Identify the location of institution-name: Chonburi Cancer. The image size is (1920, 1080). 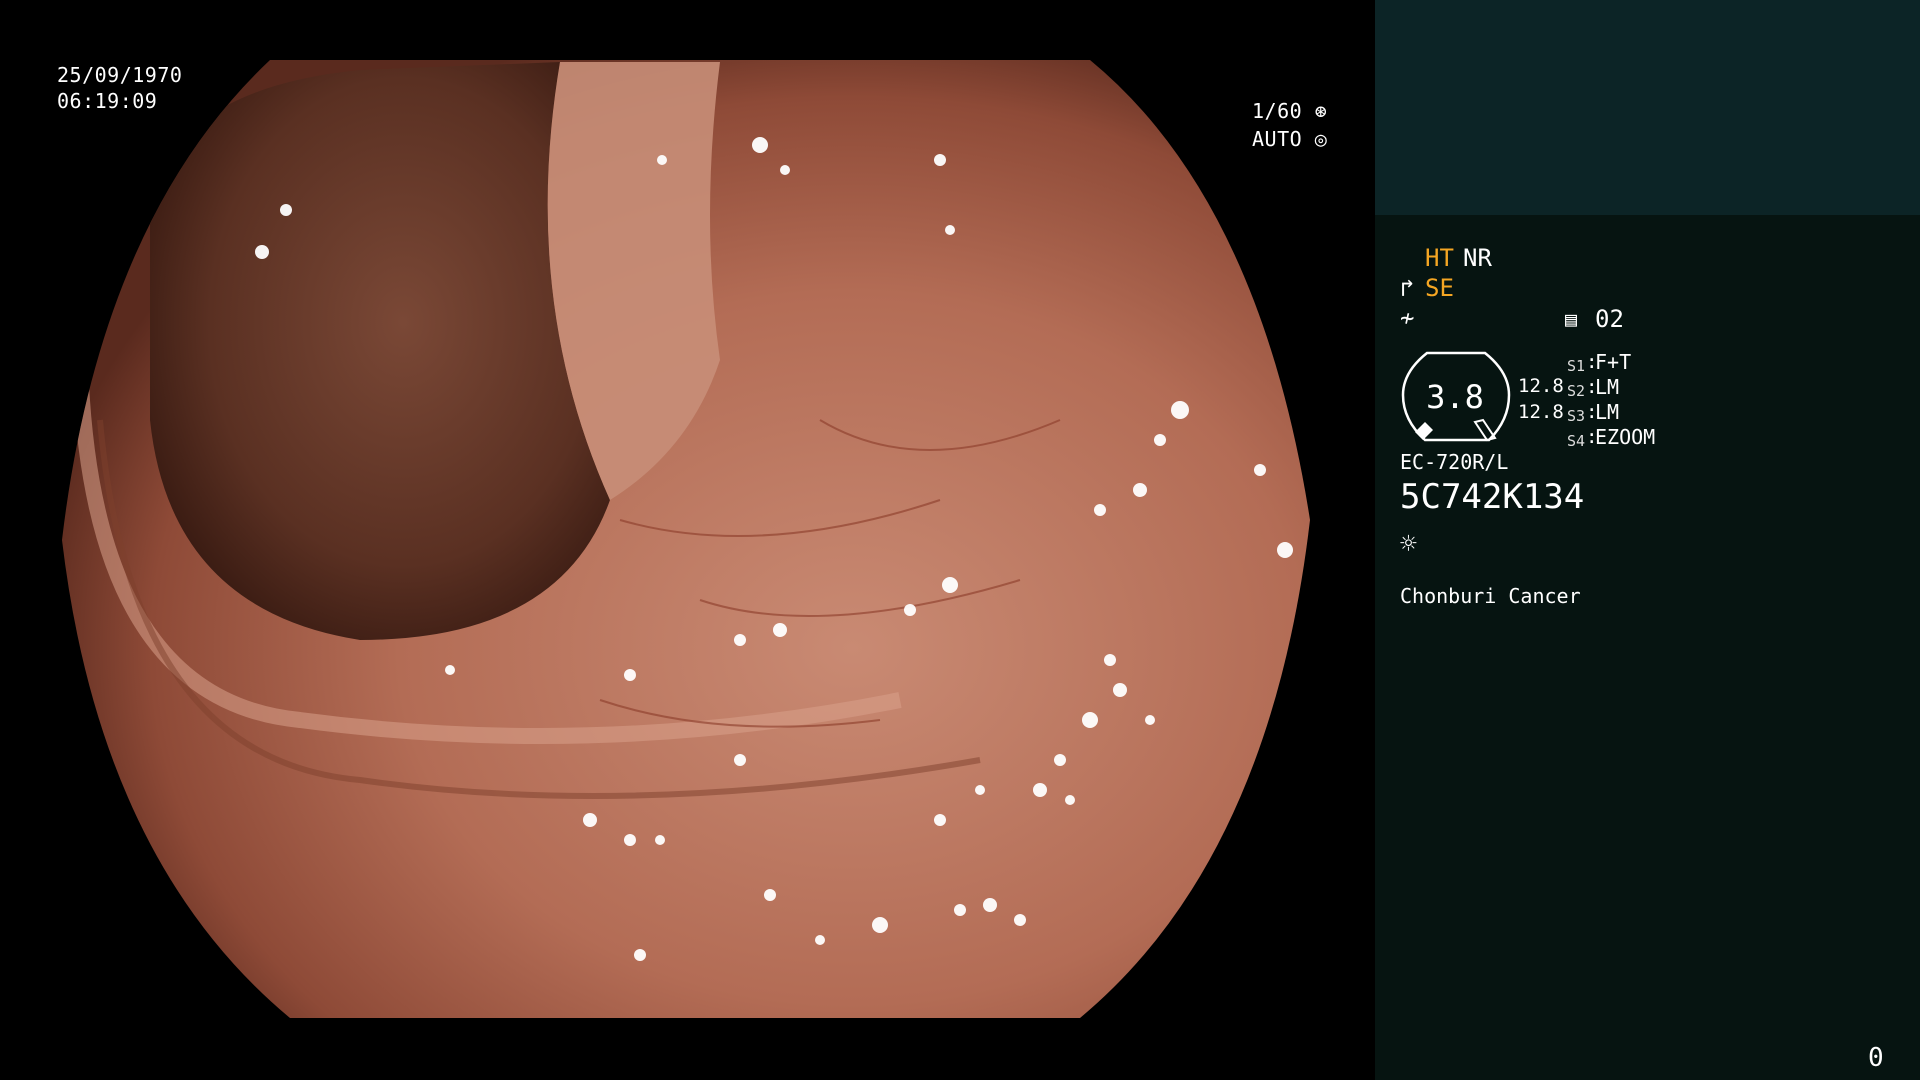
(1490, 596).